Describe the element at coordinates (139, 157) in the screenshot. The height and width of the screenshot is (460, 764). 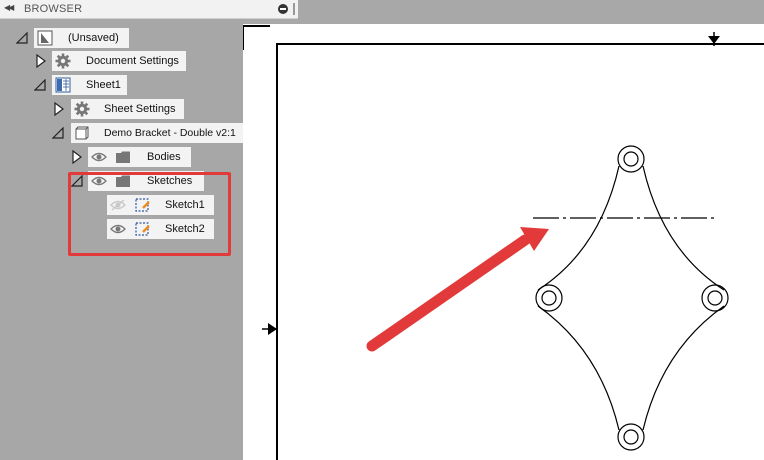
I see `tree-node-label-box: Bodies` at that location.